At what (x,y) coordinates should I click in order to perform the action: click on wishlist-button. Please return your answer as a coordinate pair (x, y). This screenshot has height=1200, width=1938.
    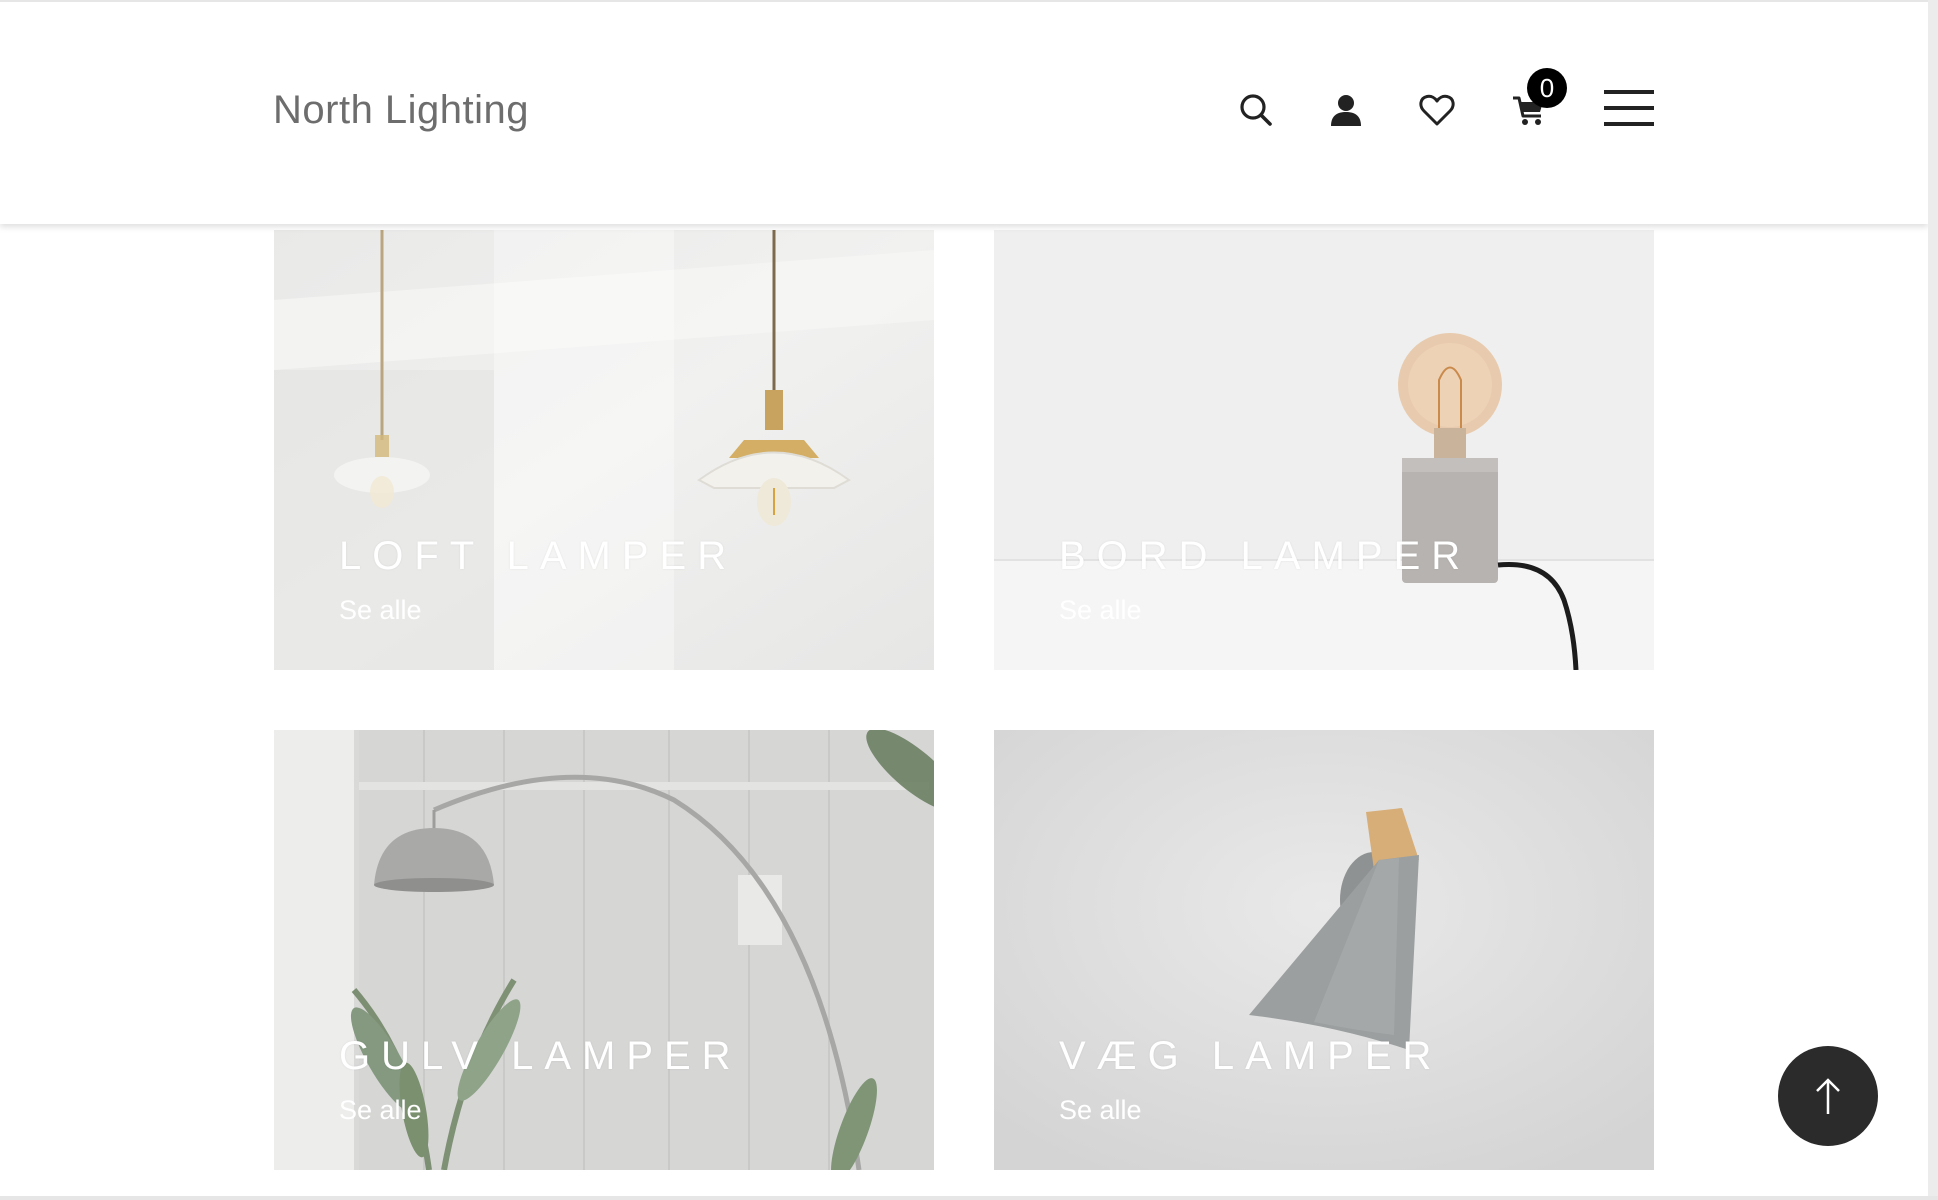
    Looking at the image, I should click on (1437, 110).